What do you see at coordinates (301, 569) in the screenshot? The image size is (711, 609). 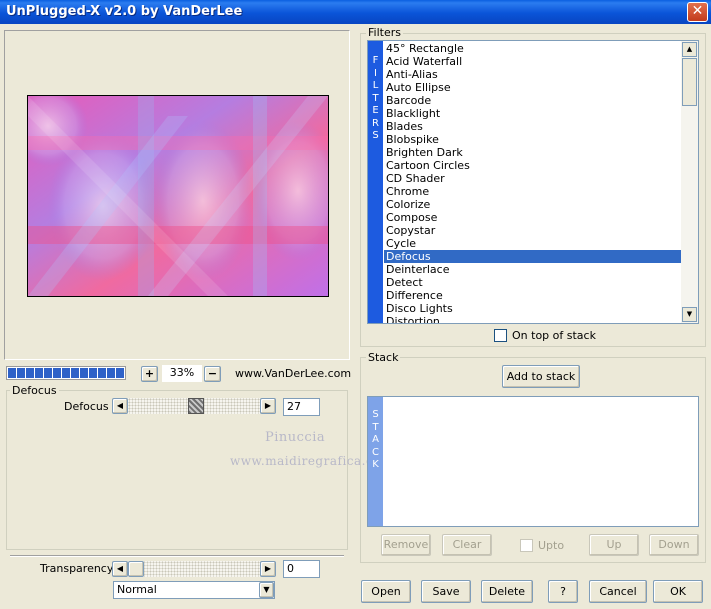 I see `transparency-value-field: 0` at bounding box center [301, 569].